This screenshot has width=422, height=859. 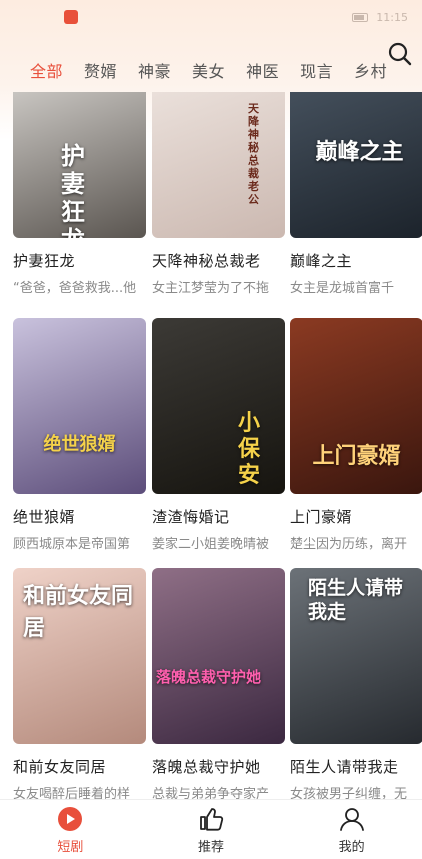 What do you see at coordinates (370, 70) in the screenshot?
I see `tab-village: 乡村` at bounding box center [370, 70].